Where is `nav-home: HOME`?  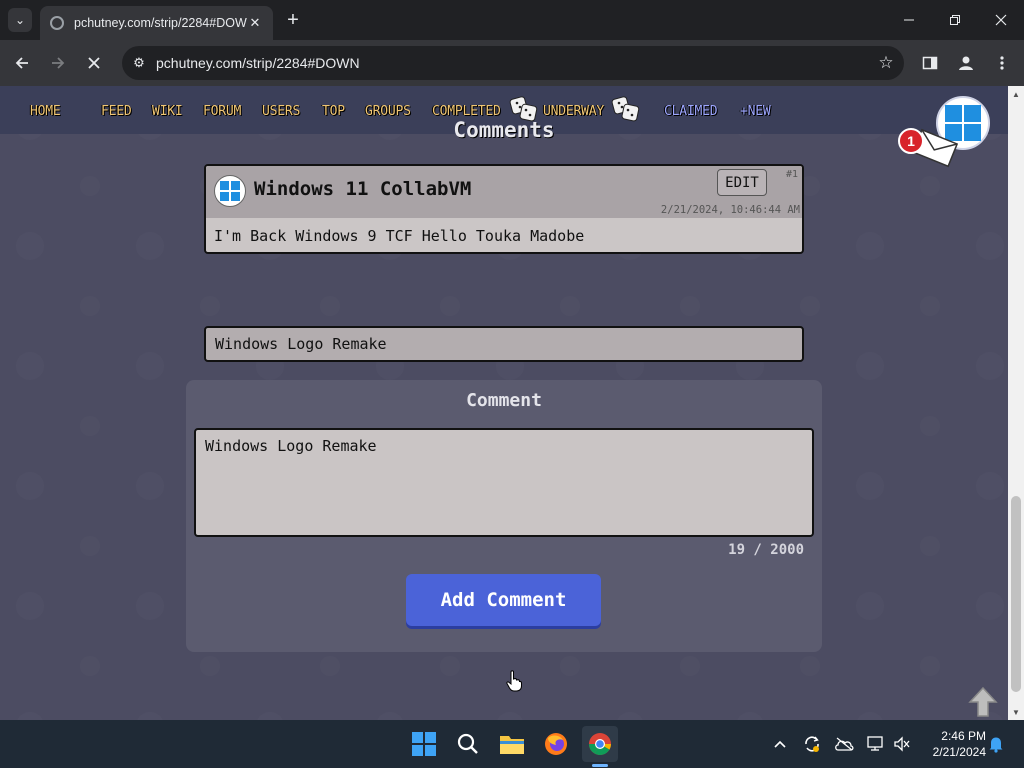
nav-home: HOME is located at coordinates (45, 111).